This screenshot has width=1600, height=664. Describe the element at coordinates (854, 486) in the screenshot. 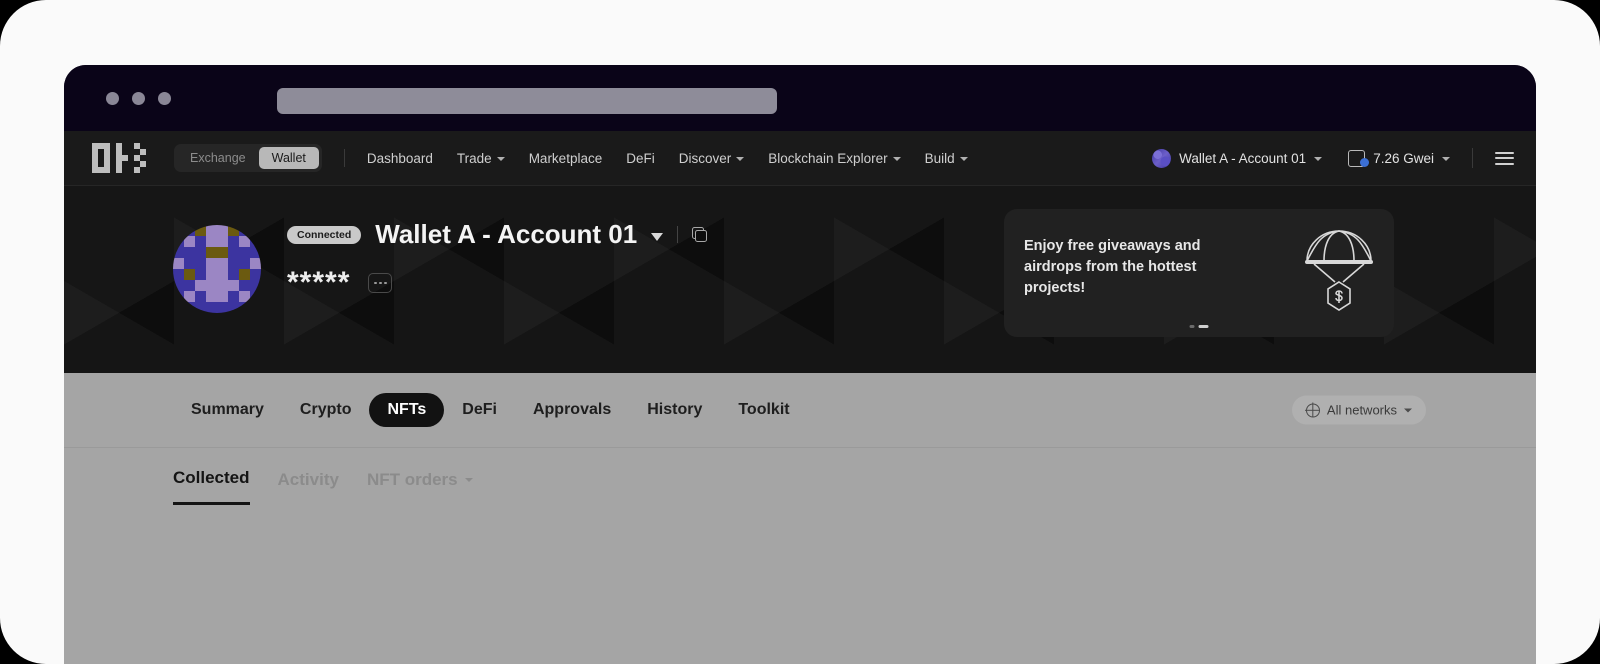

I see `sub-tabs-row: Collected Activity NFT orders` at that location.